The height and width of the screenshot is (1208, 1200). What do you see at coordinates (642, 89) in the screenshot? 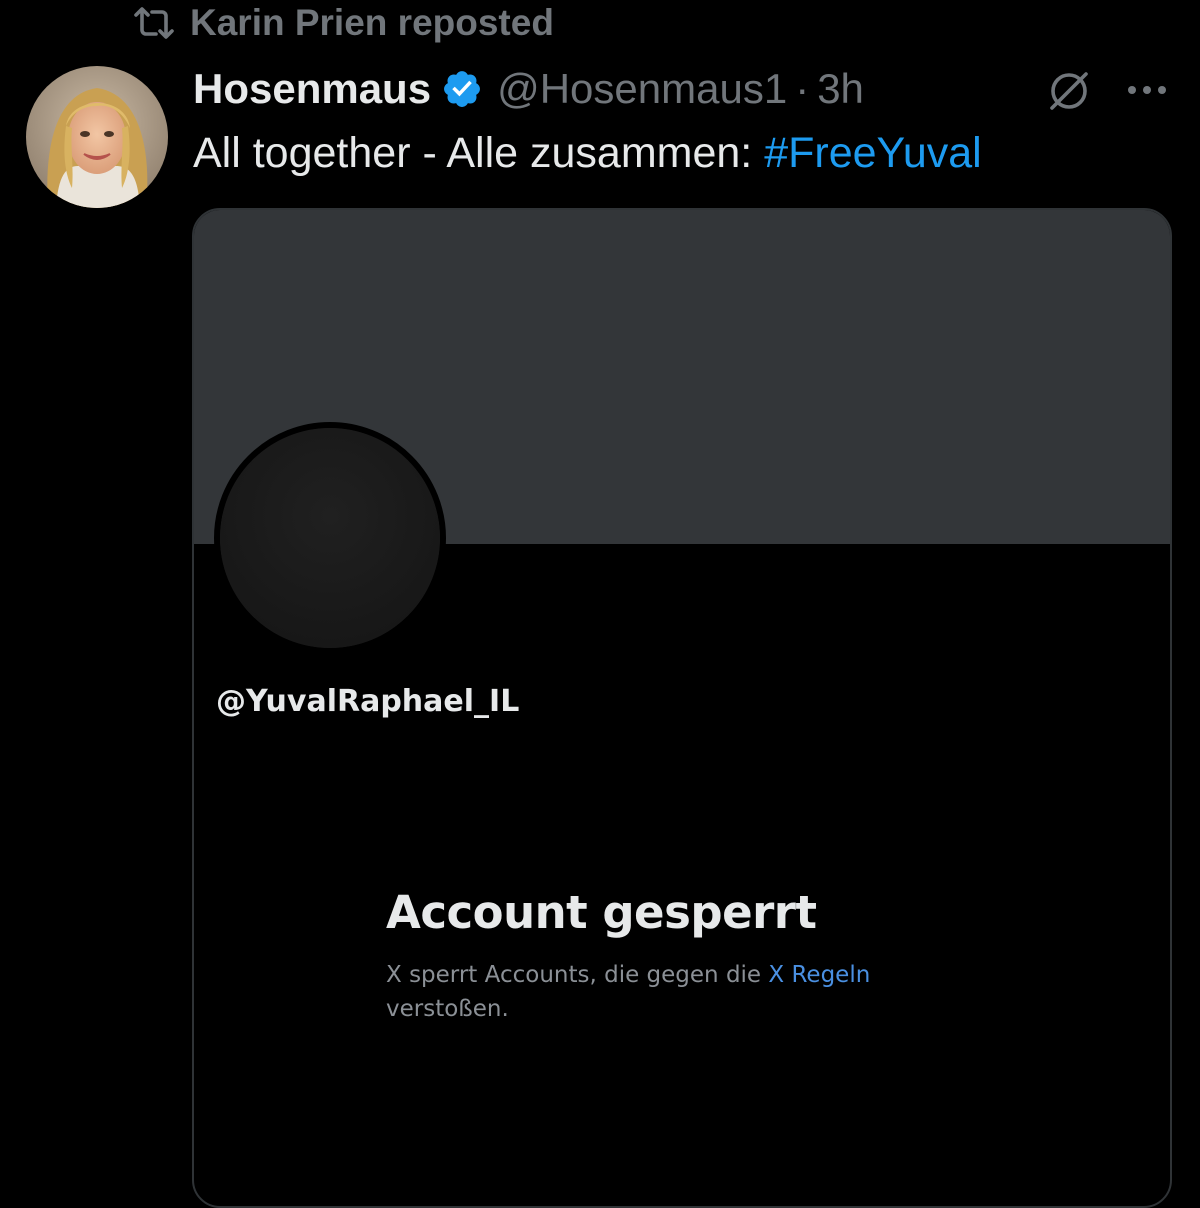
I see `author-handle: @Hosenmaus1` at bounding box center [642, 89].